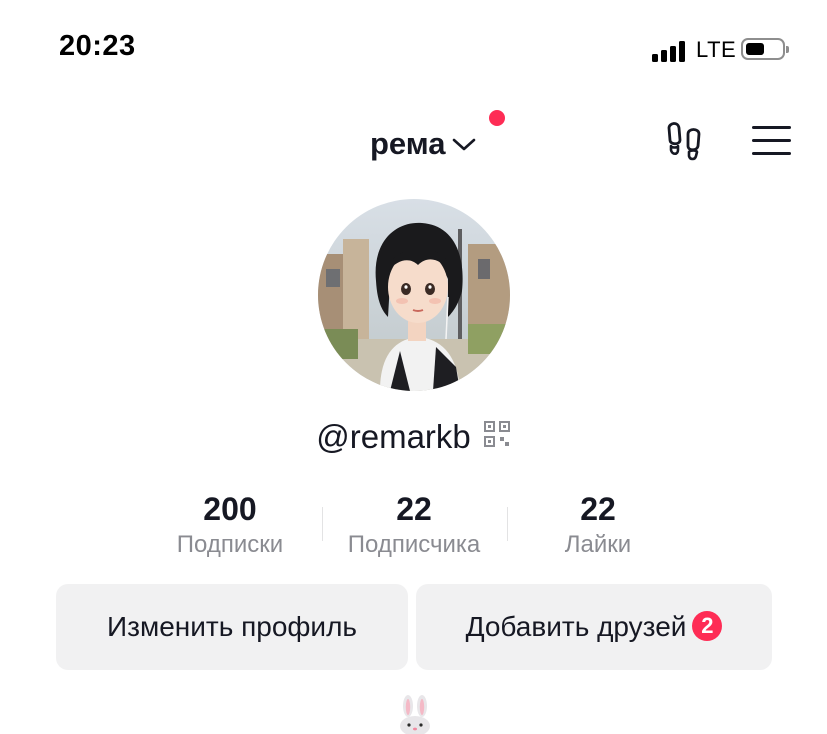 Image resolution: width=827 pixels, height=734 pixels. I want to click on stat-likes: 22 Лайки, so click(598, 526).